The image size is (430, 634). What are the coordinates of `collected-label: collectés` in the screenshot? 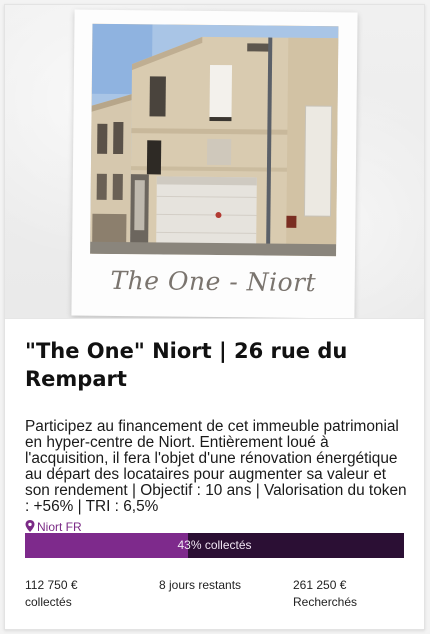 It's located at (48, 602).